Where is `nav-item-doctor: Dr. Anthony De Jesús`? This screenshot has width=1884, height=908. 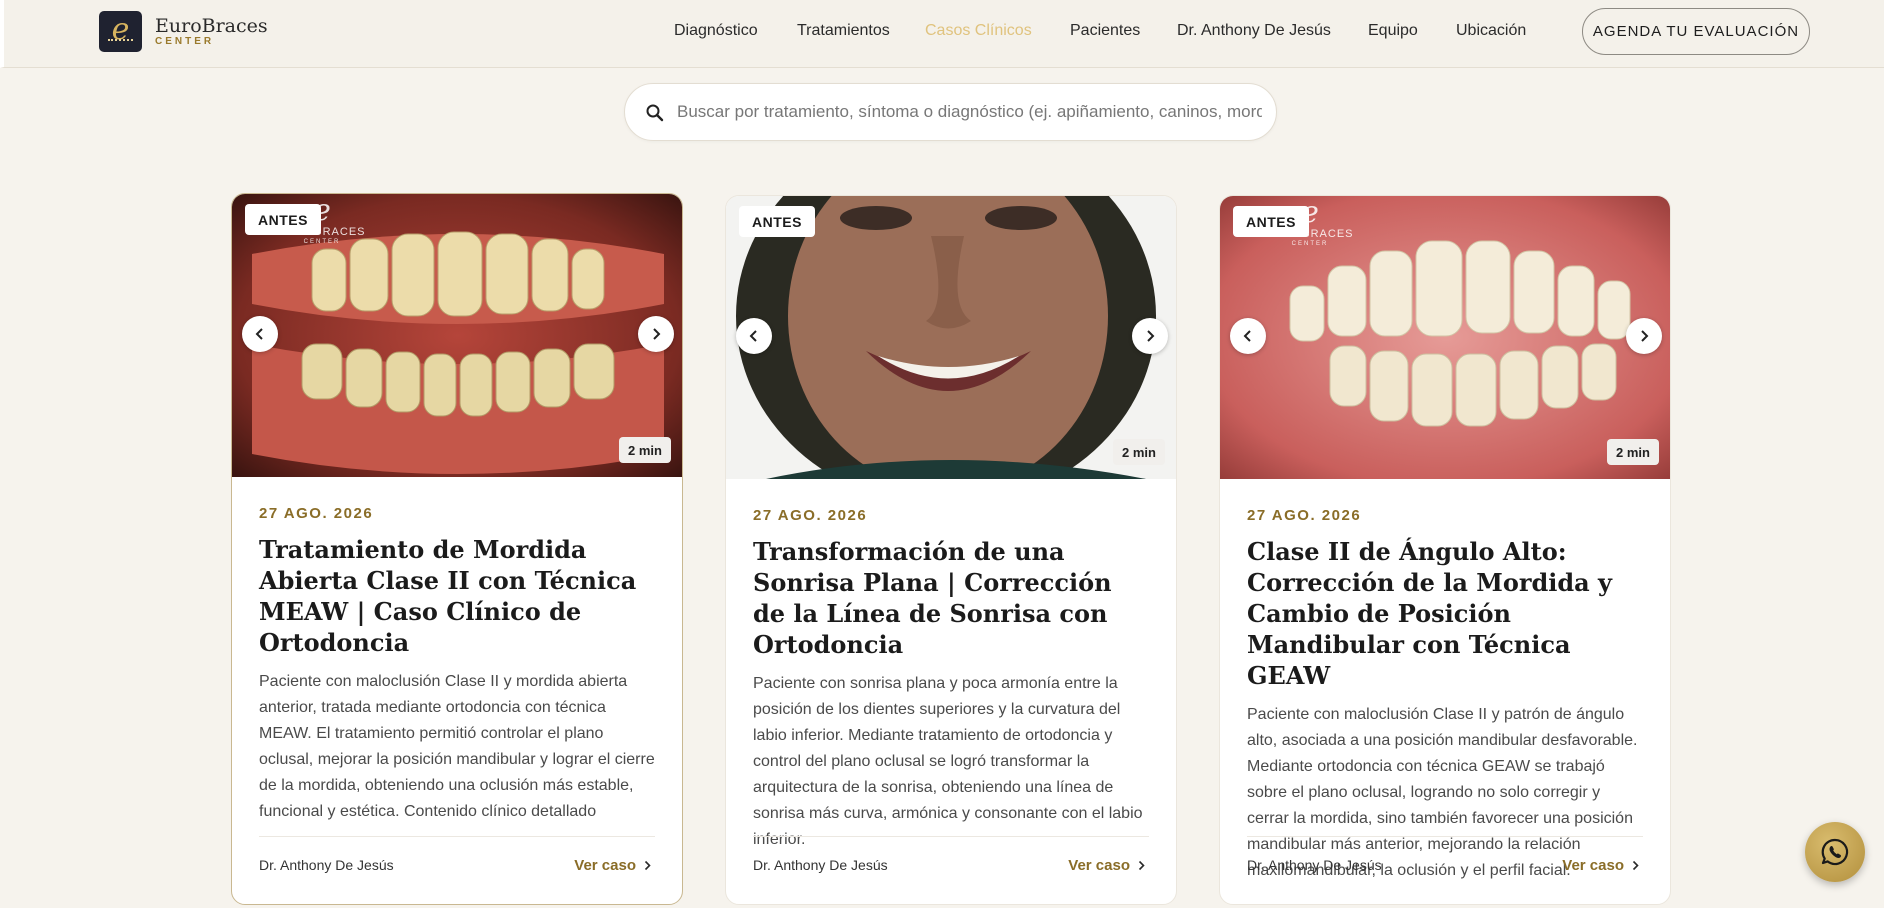 nav-item-doctor: Dr. Anthony De Jesús is located at coordinates (1254, 31).